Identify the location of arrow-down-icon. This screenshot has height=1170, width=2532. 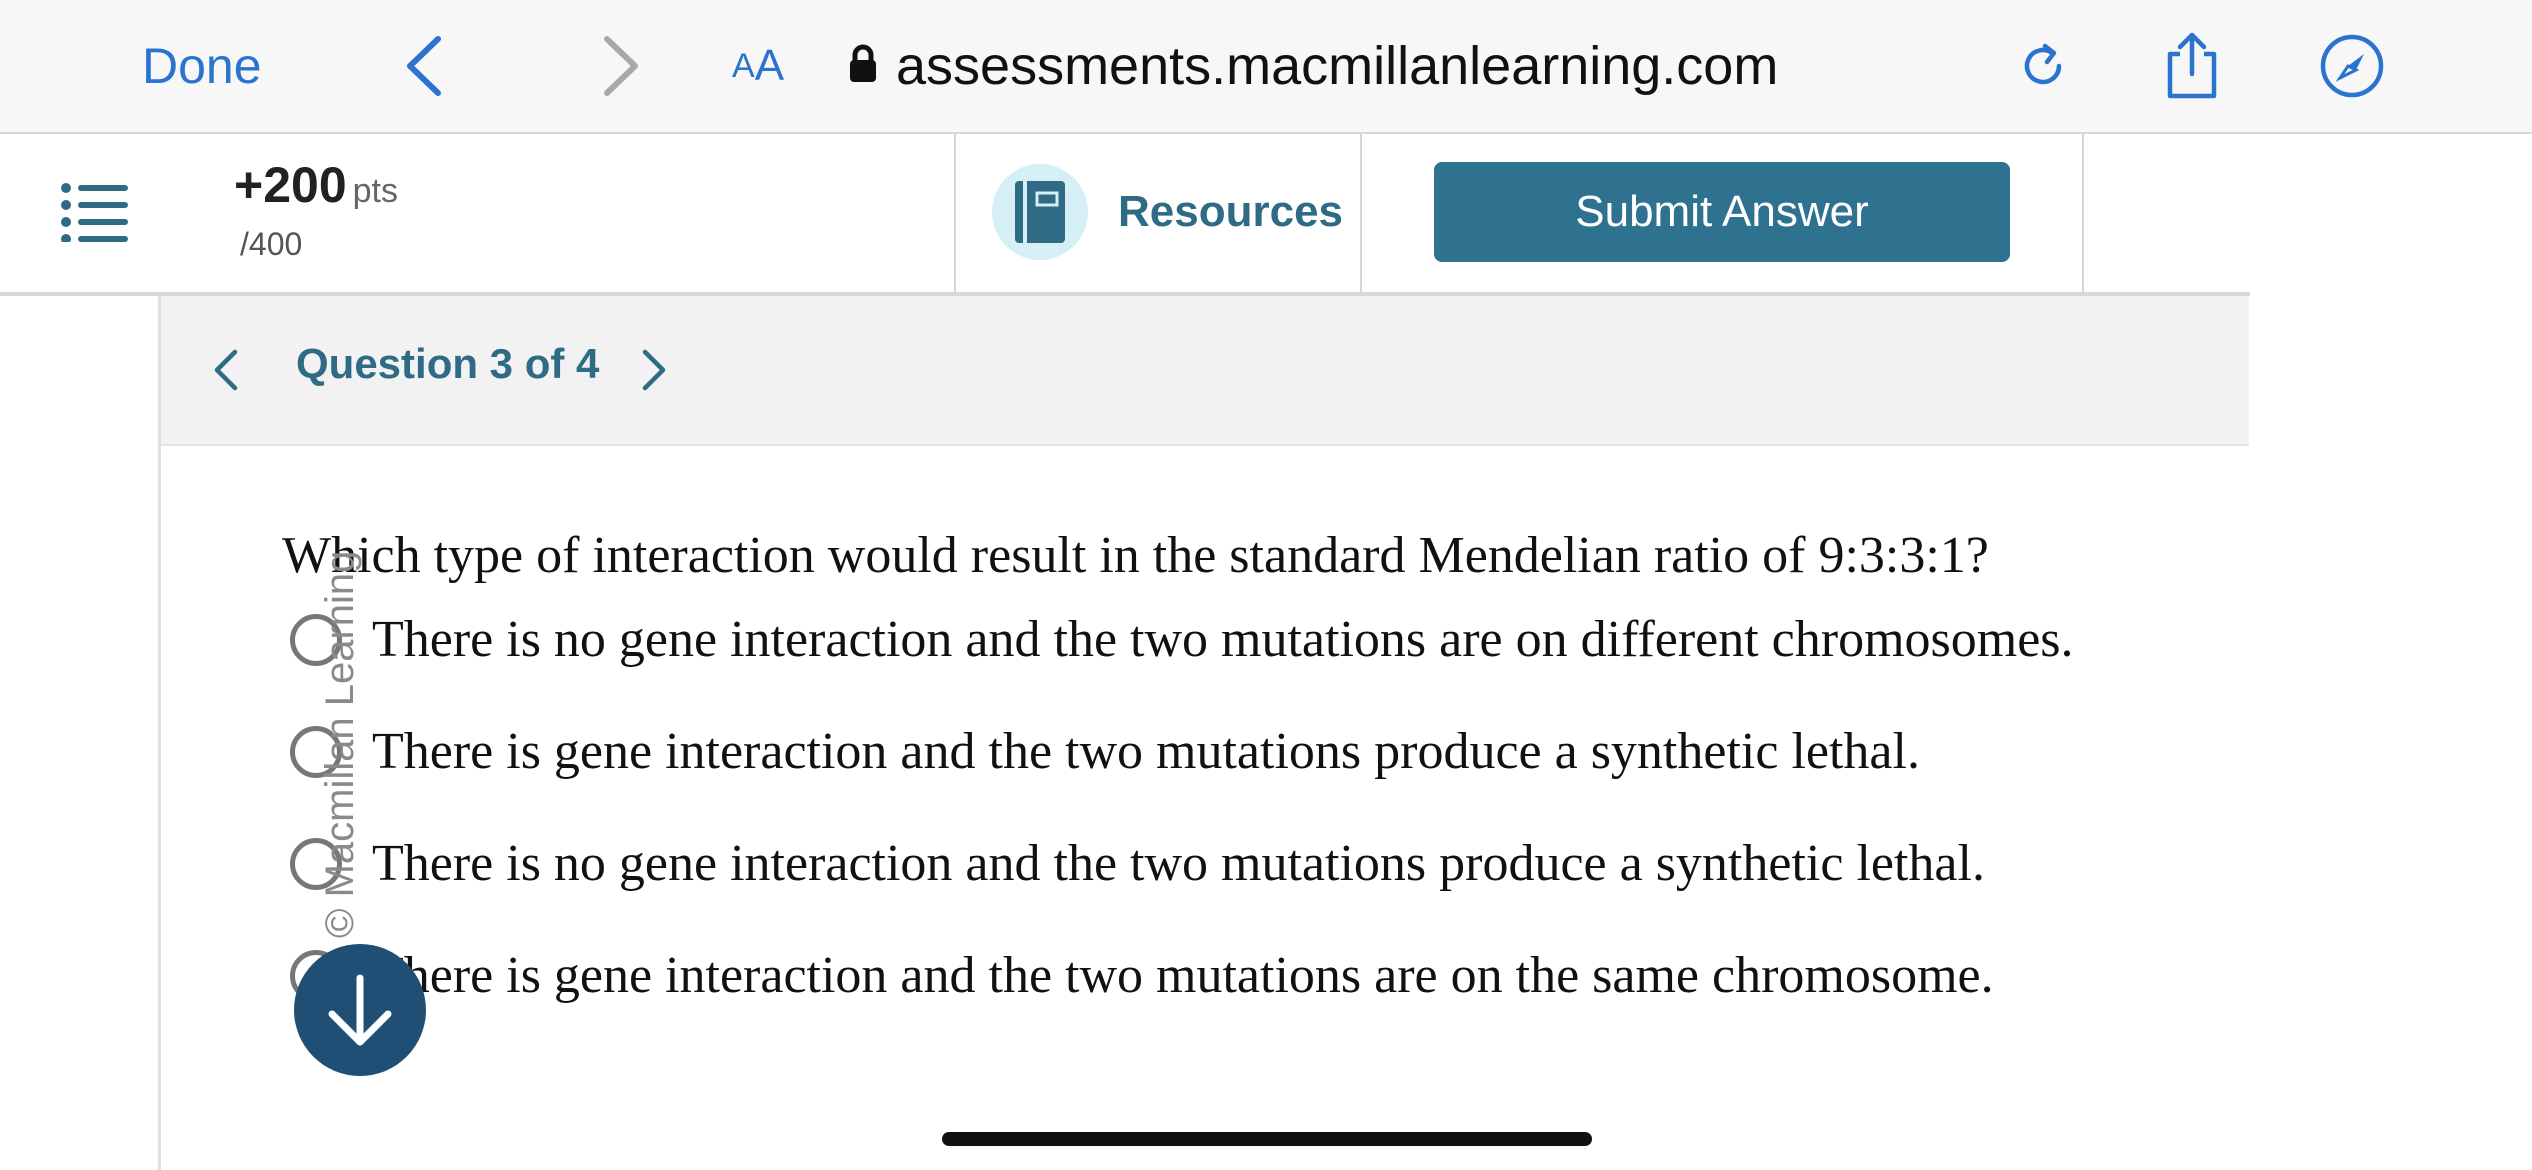
(360, 1010).